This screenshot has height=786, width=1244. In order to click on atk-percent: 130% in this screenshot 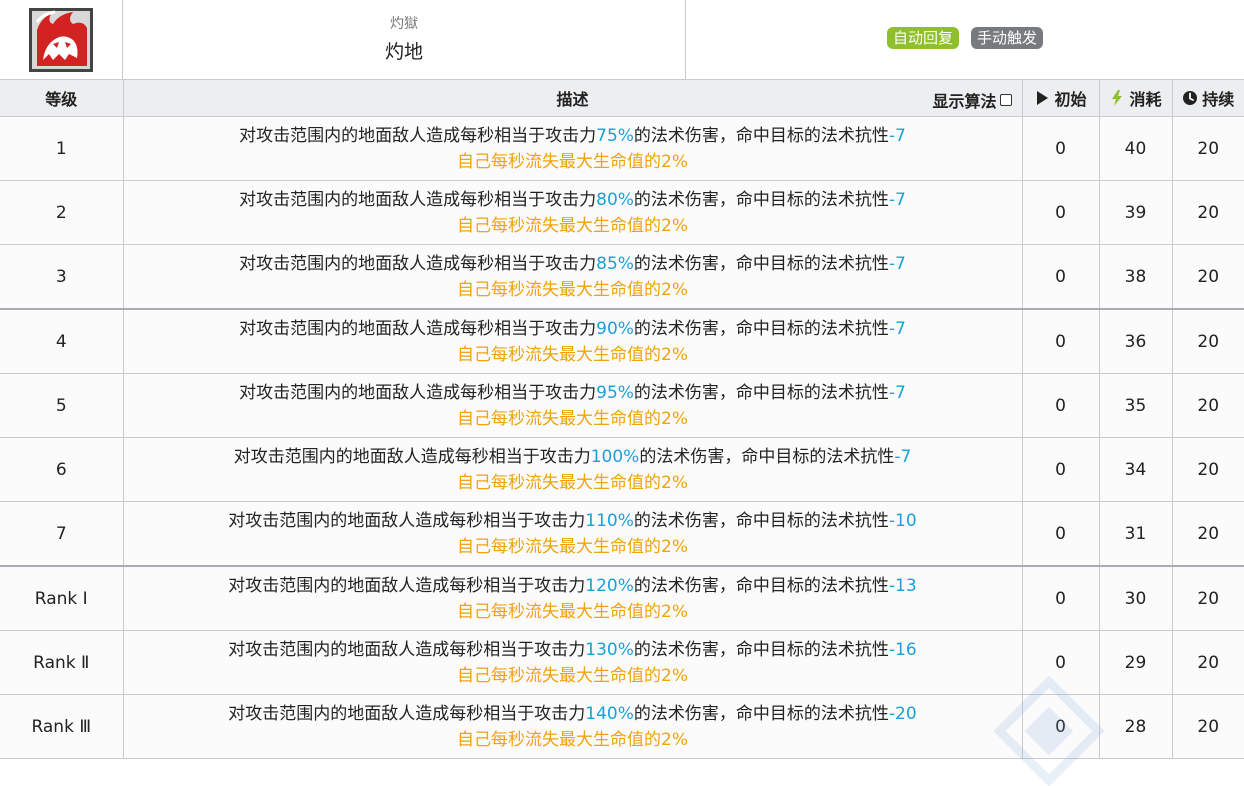, I will do `click(609, 649)`.